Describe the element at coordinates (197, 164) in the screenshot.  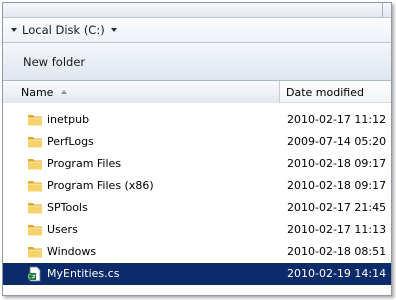
I see `file-row: Program Files 2010-02-18 09:17` at that location.